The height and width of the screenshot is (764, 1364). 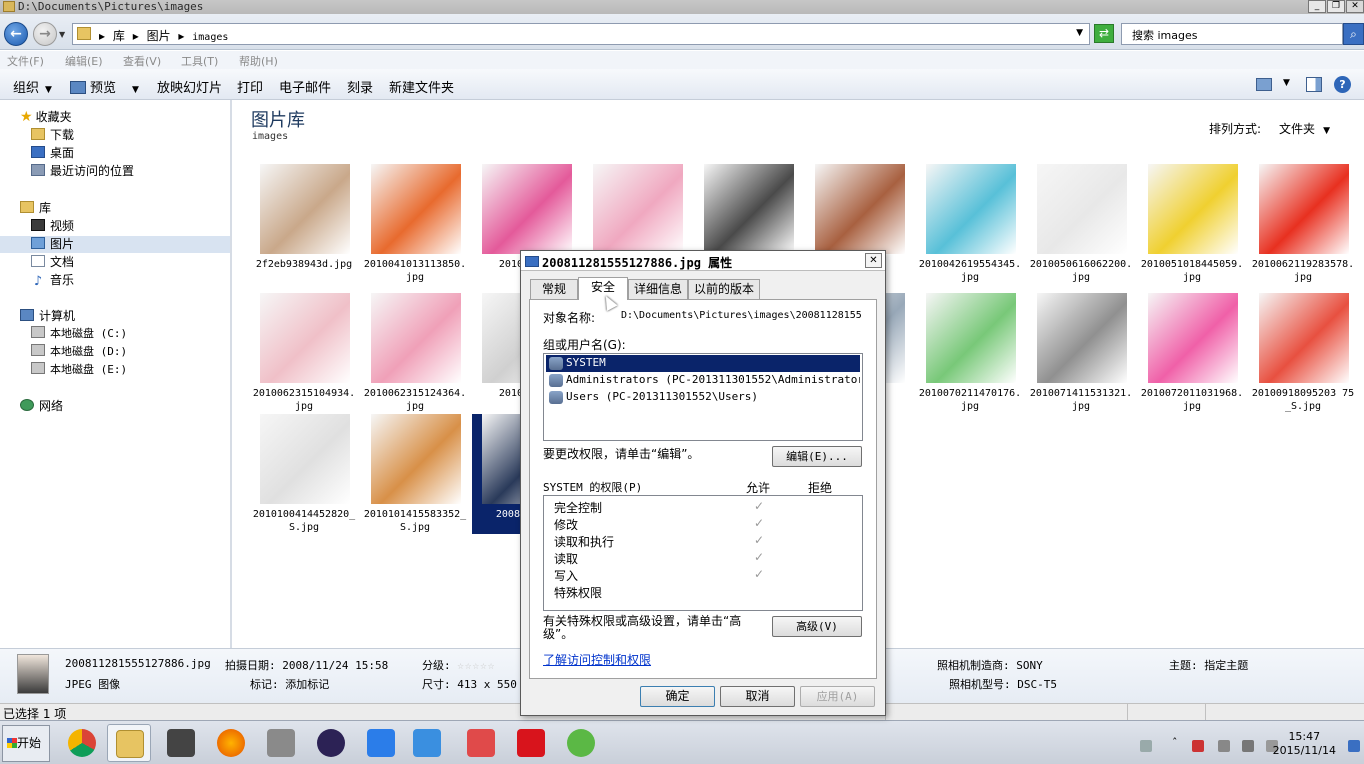 What do you see at coordinates (1248, 746) in the screenshot?
I see `volume-icon` at bounding box center [1248, 746].